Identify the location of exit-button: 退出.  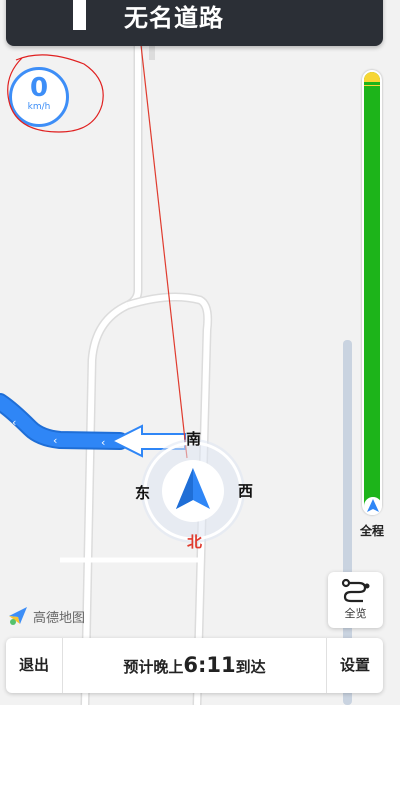
(34, 665).